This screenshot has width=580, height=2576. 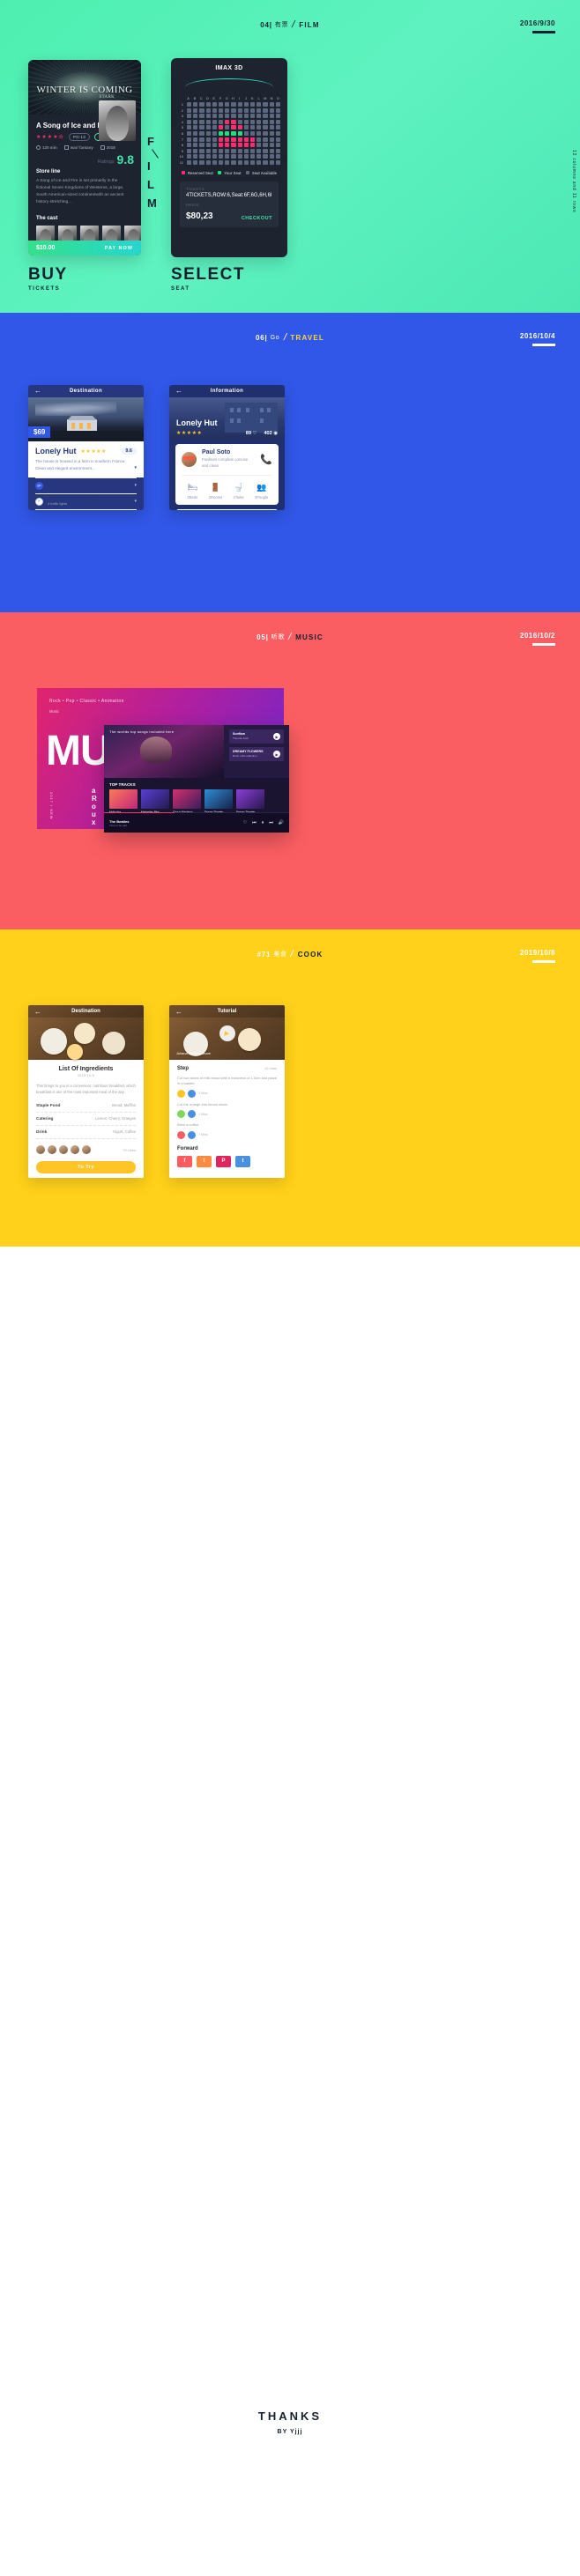 I want to click on social-share-icon: P, so click(x=223, y=1161).